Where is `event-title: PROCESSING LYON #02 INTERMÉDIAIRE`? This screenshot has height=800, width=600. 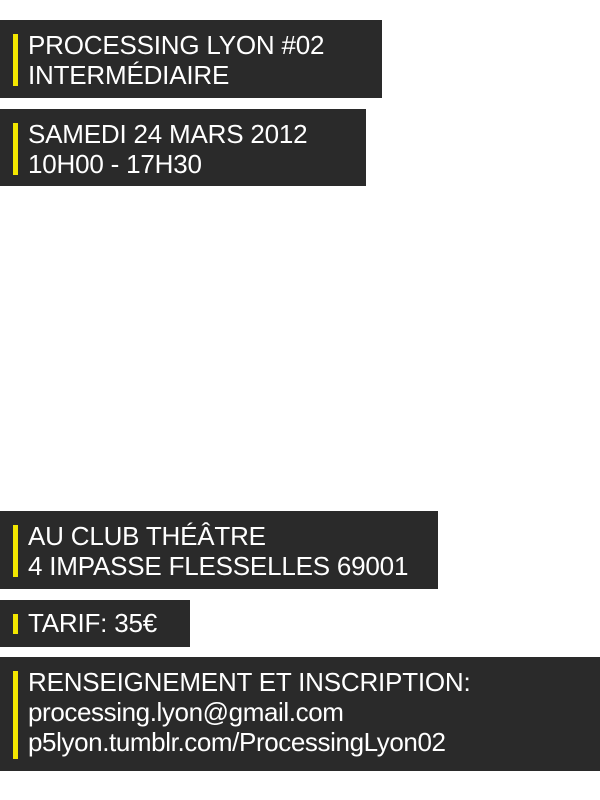
event-title: PROCESSING LYON #02 INTERMÉDIAIRE is located at coordinates (176, 60).